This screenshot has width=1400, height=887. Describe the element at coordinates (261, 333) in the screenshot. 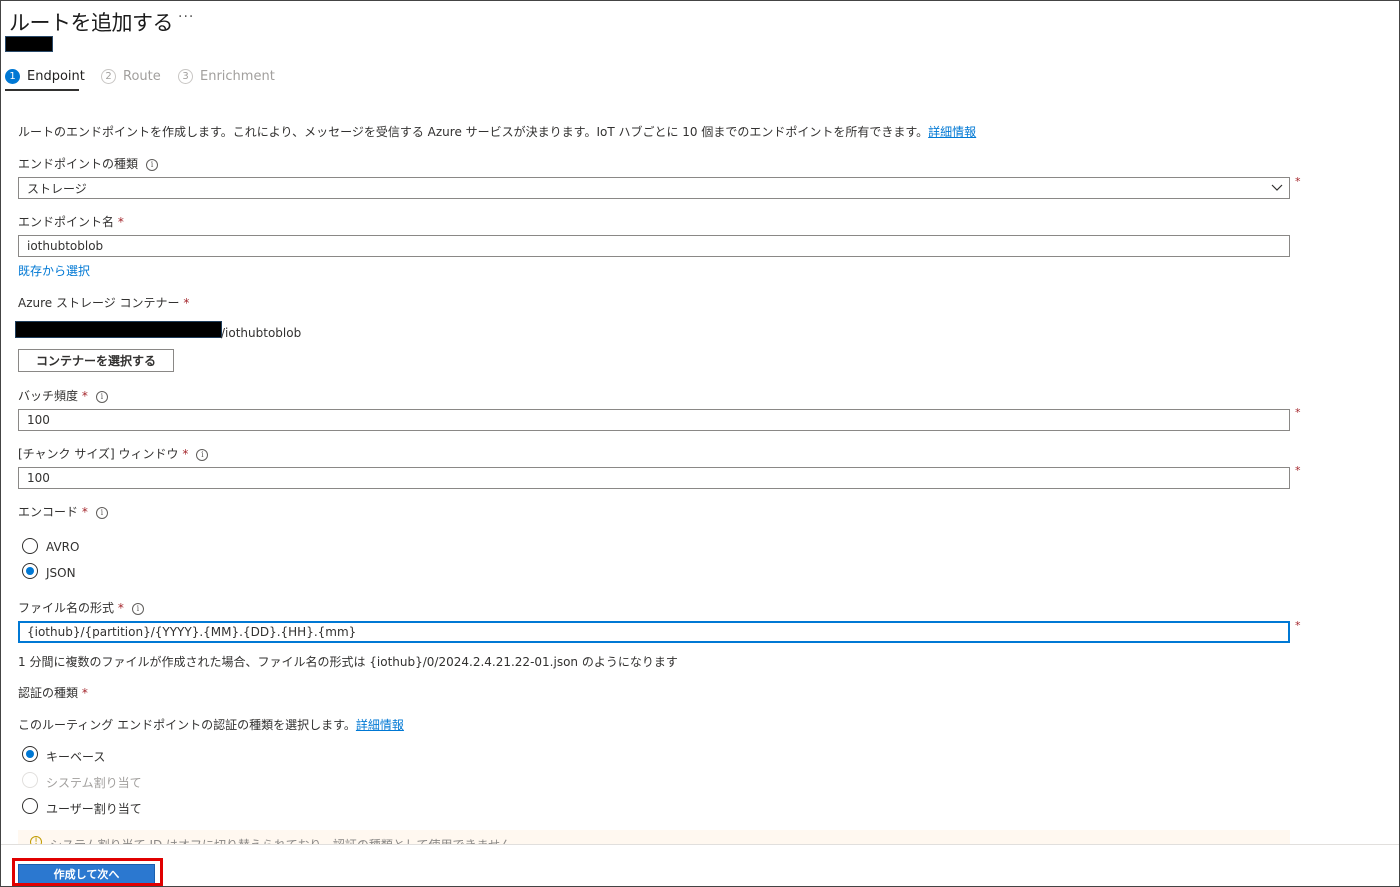

I see `container-path-suffix: /iothubtoblob` at that location.